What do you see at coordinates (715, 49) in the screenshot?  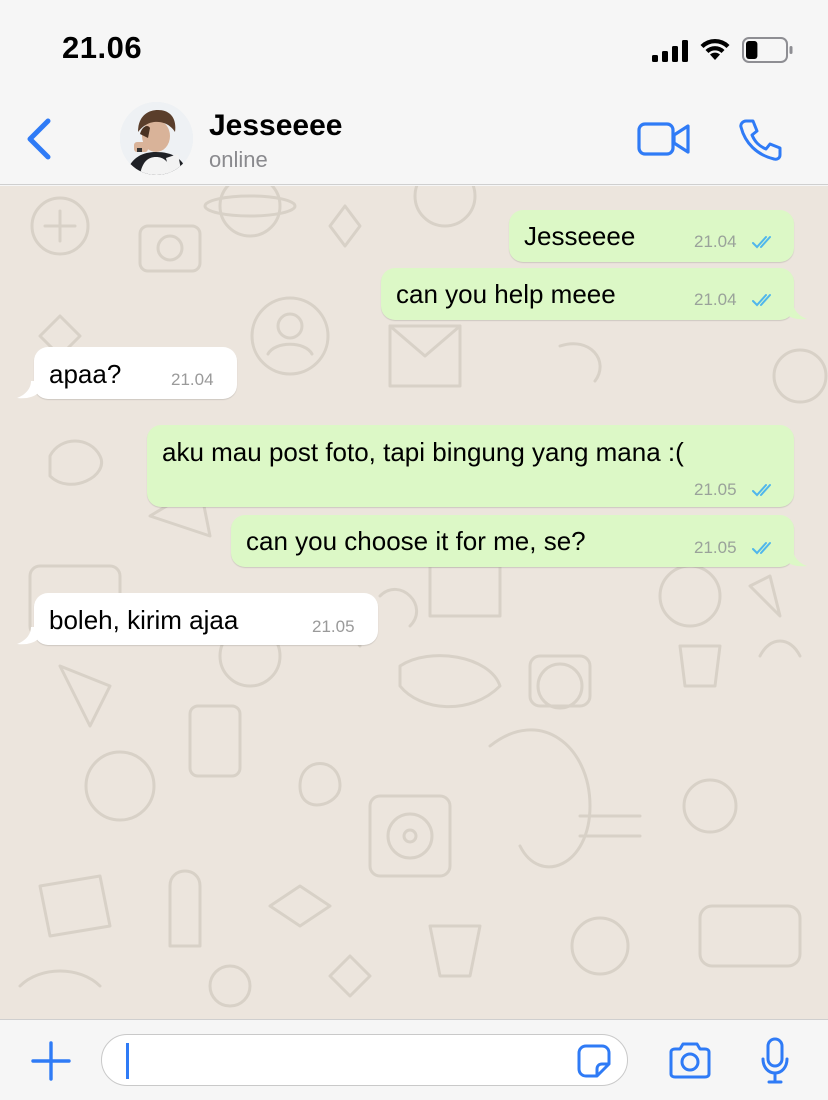 I see `wifi-icon` at bounding box center [715, 49].